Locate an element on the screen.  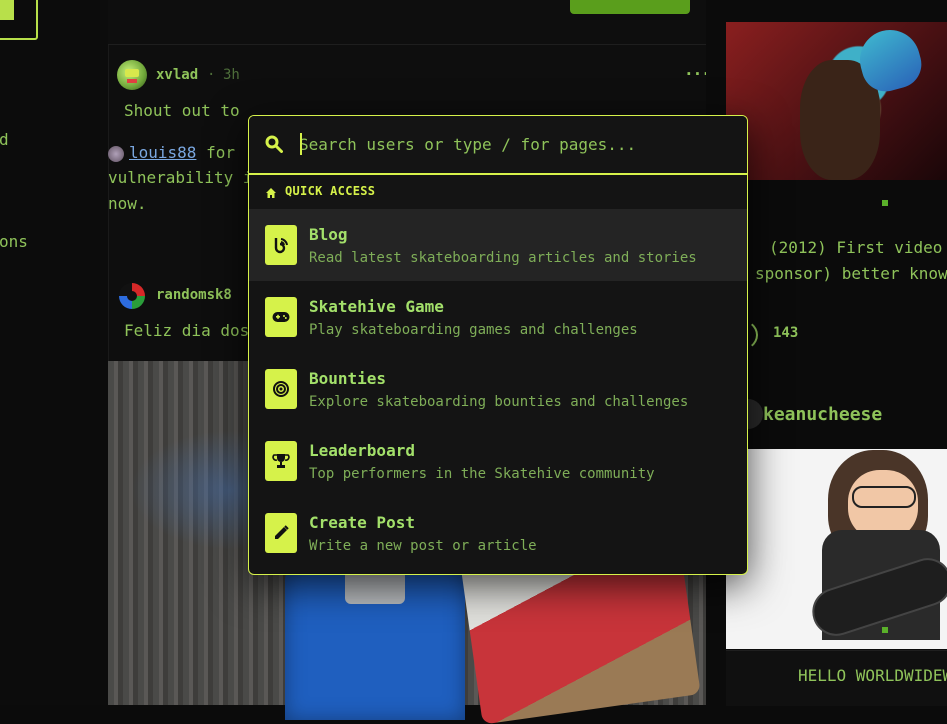
card-text-line: sponsor) better know is located at coordinates (851, 273).